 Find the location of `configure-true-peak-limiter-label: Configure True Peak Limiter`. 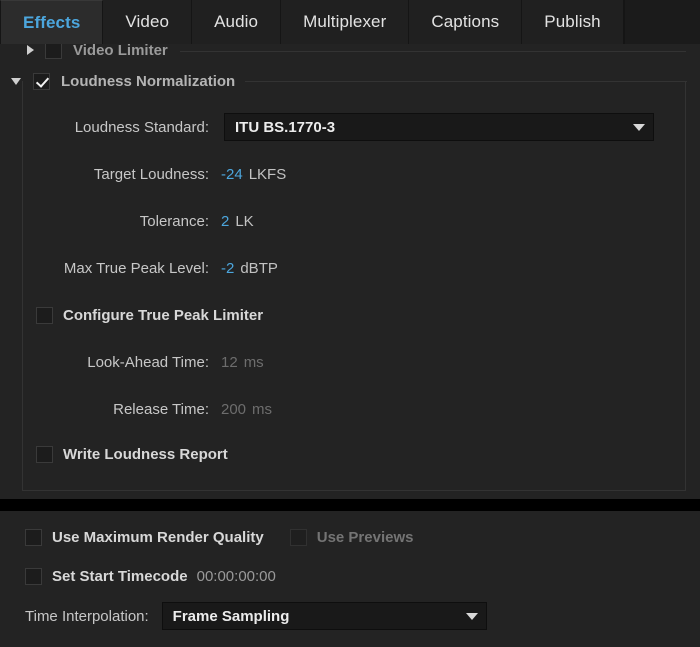

configure-true-peak-limiter-label: Configure True Peak Limiter is located at coordinates (163, 315).